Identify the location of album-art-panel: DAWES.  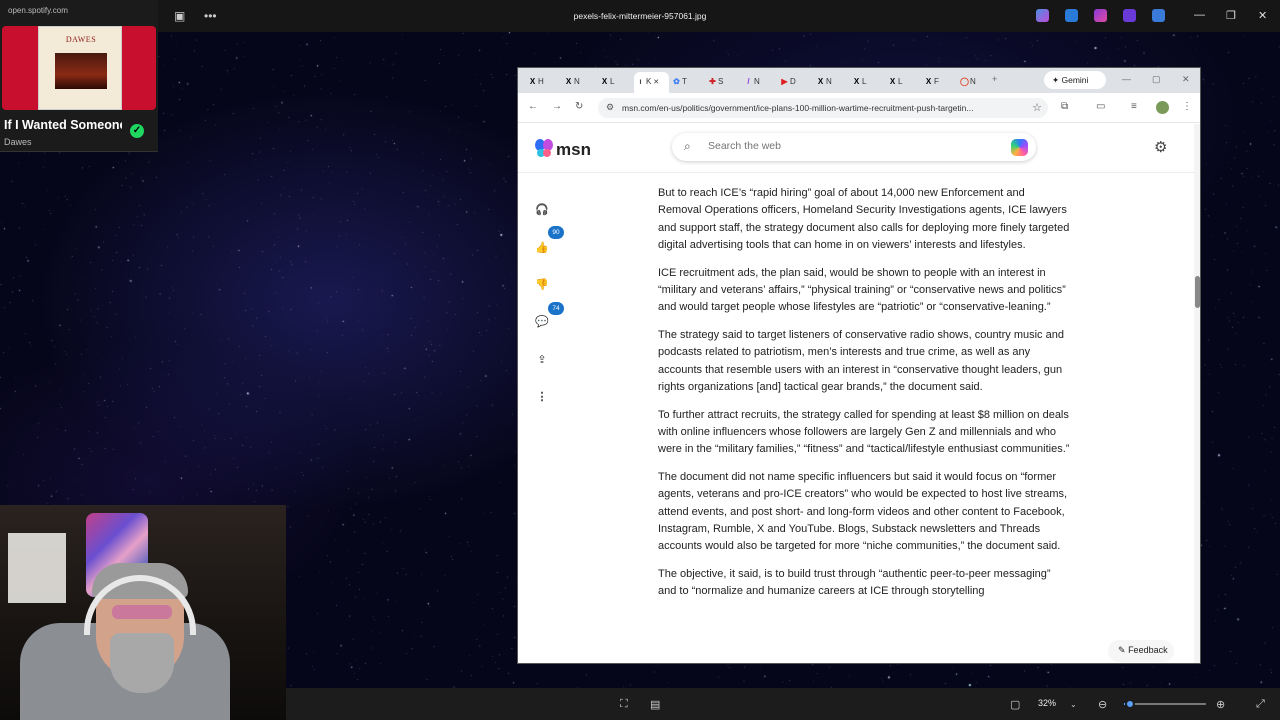
(79, 68).